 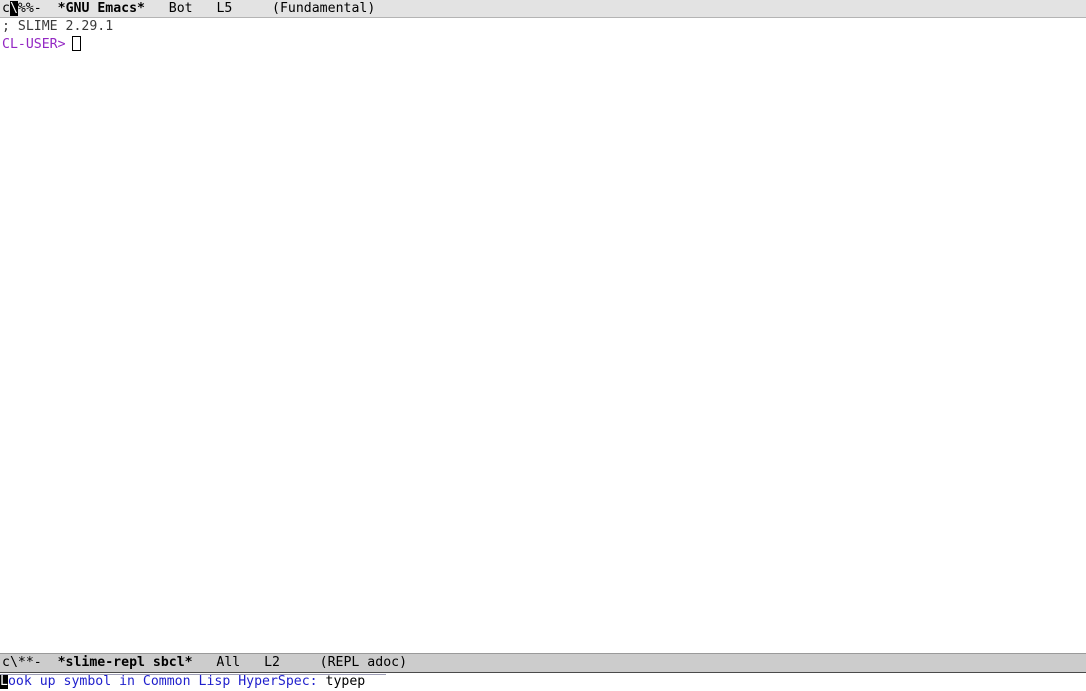 I want to click on mode-line-top-prefix-tail: %%-, so click(x=29, y=8).